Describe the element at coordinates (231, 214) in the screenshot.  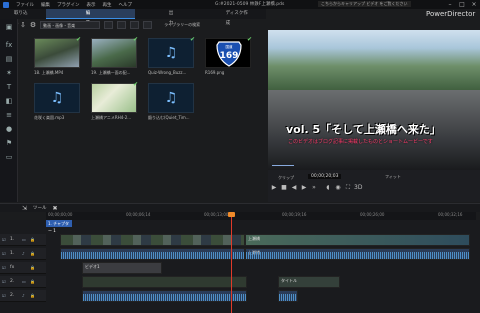
I see `playhead-handle` at that location.